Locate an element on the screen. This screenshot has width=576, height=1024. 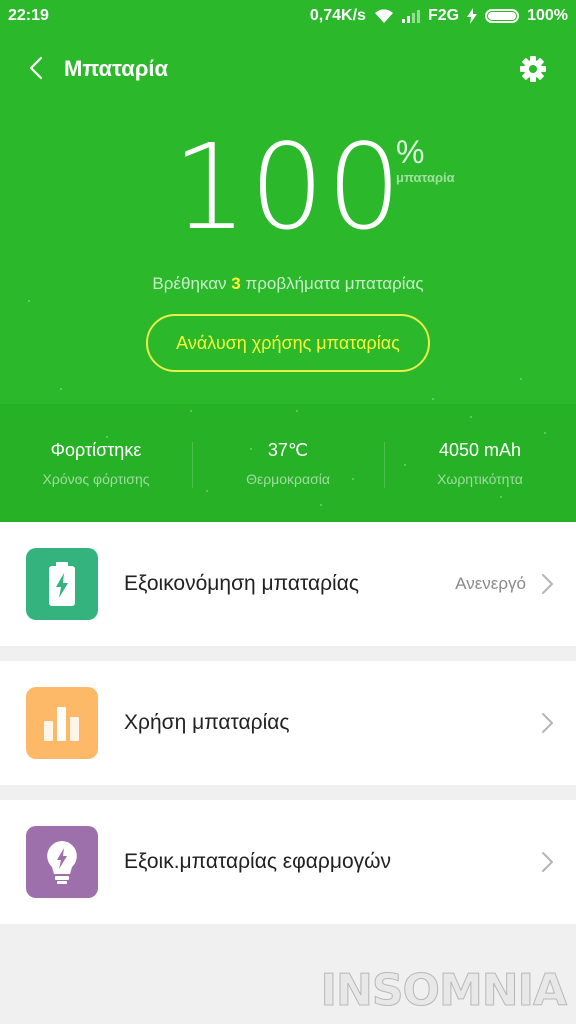
menu-item-app-battery-saver: Εξοικ.μπαταρίας εφαρμογών is located at coordinates (288, 862).